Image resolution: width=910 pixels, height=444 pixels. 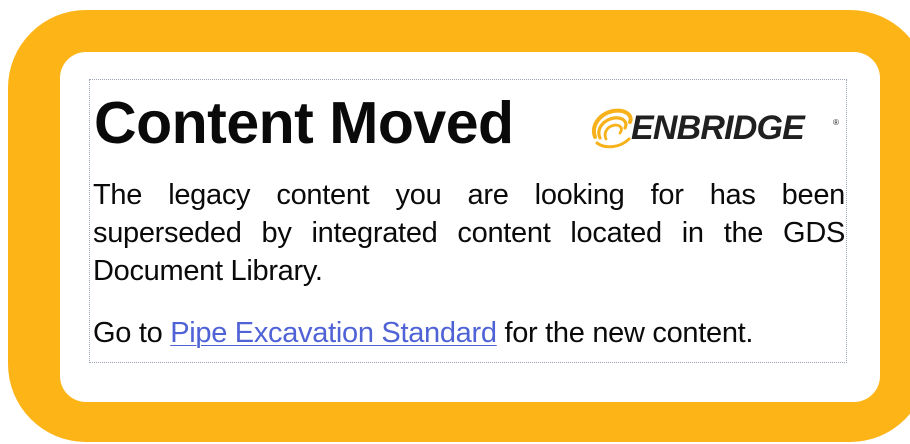 What do you see at coordinates (132, 333) in the screenshot?
I see `goto-prefix: Go to` at bounding box center [132, 333].